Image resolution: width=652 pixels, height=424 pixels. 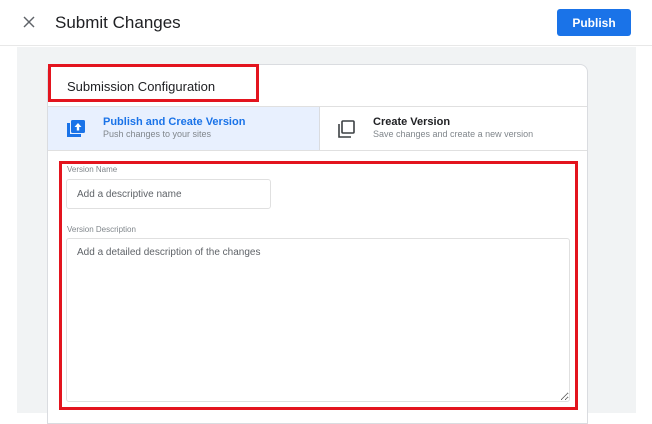 I want to click on version-name-label: Version Name, so click(x=92, y=169).